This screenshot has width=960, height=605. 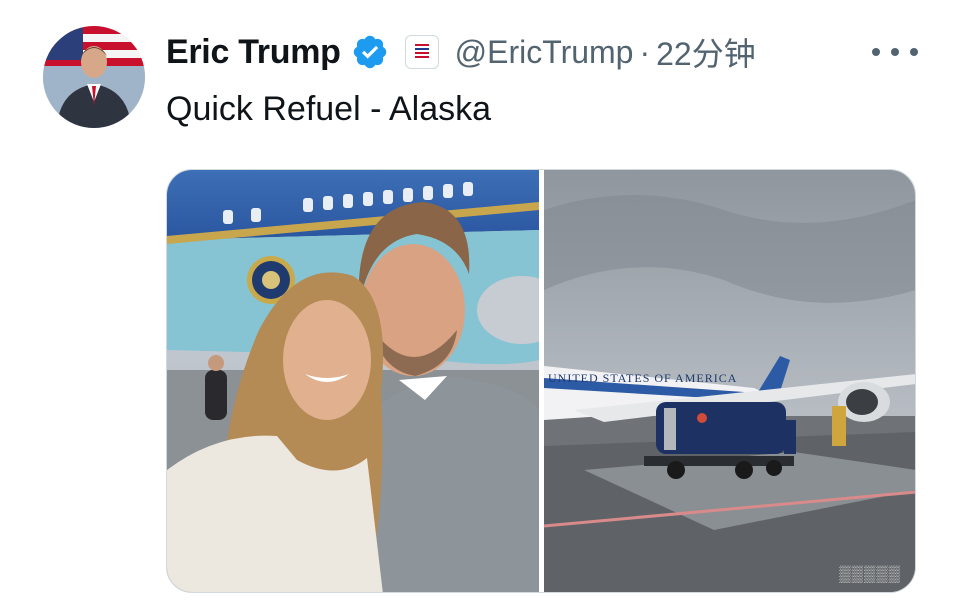 What do you see at coordinates (329, 109) in the screenshot?
I see `tweet-text: Quick Refuel - Alaska` at bounding box center [329, 109].